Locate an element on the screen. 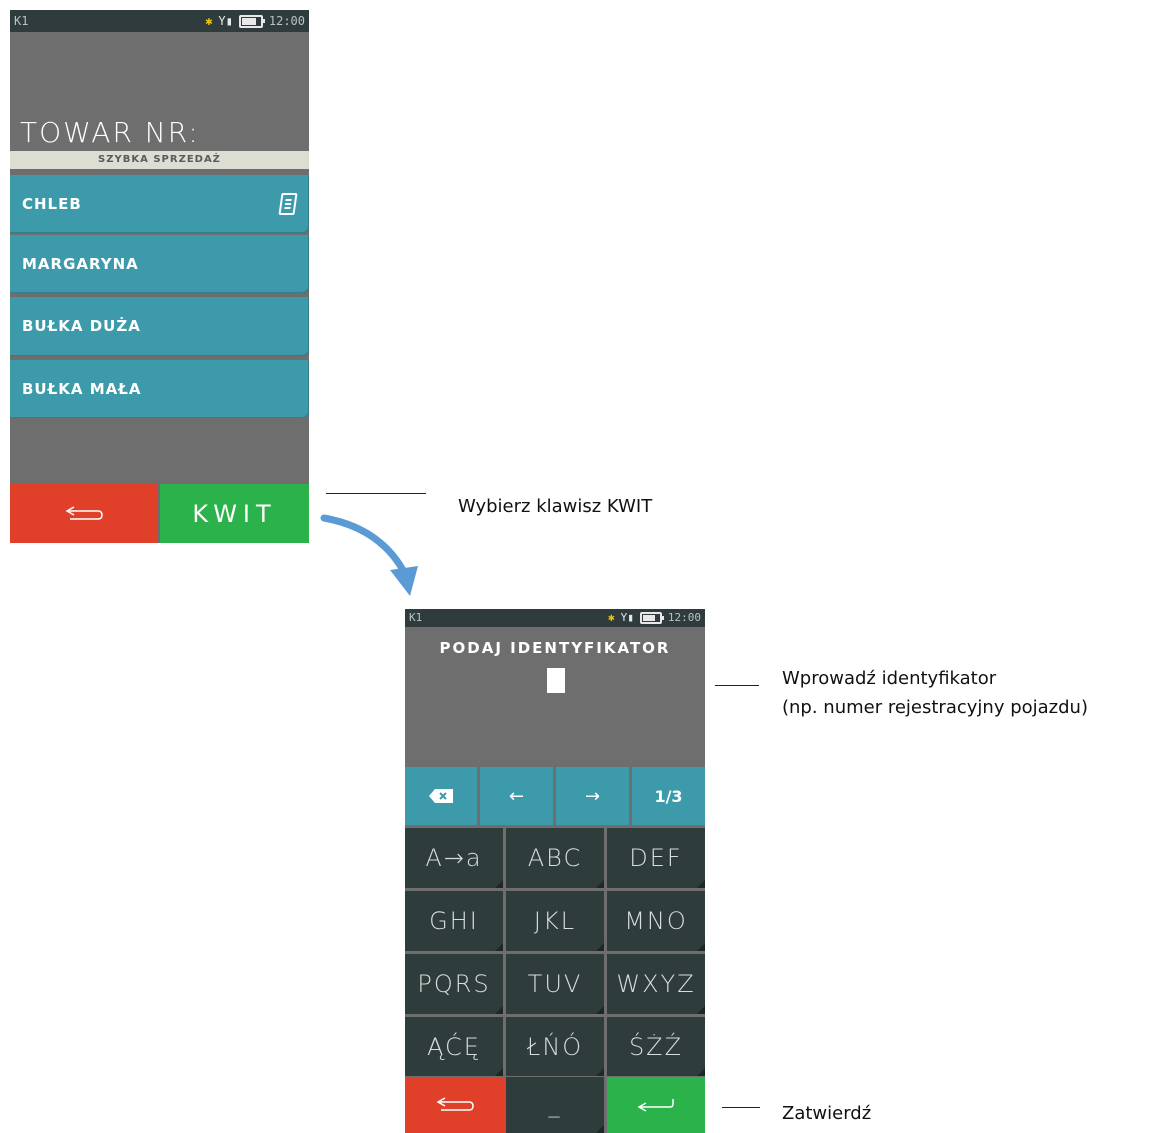 The width and height of the screenshot is (1151, 1133). key-mno: MNO is located at coordinates (656, 921).